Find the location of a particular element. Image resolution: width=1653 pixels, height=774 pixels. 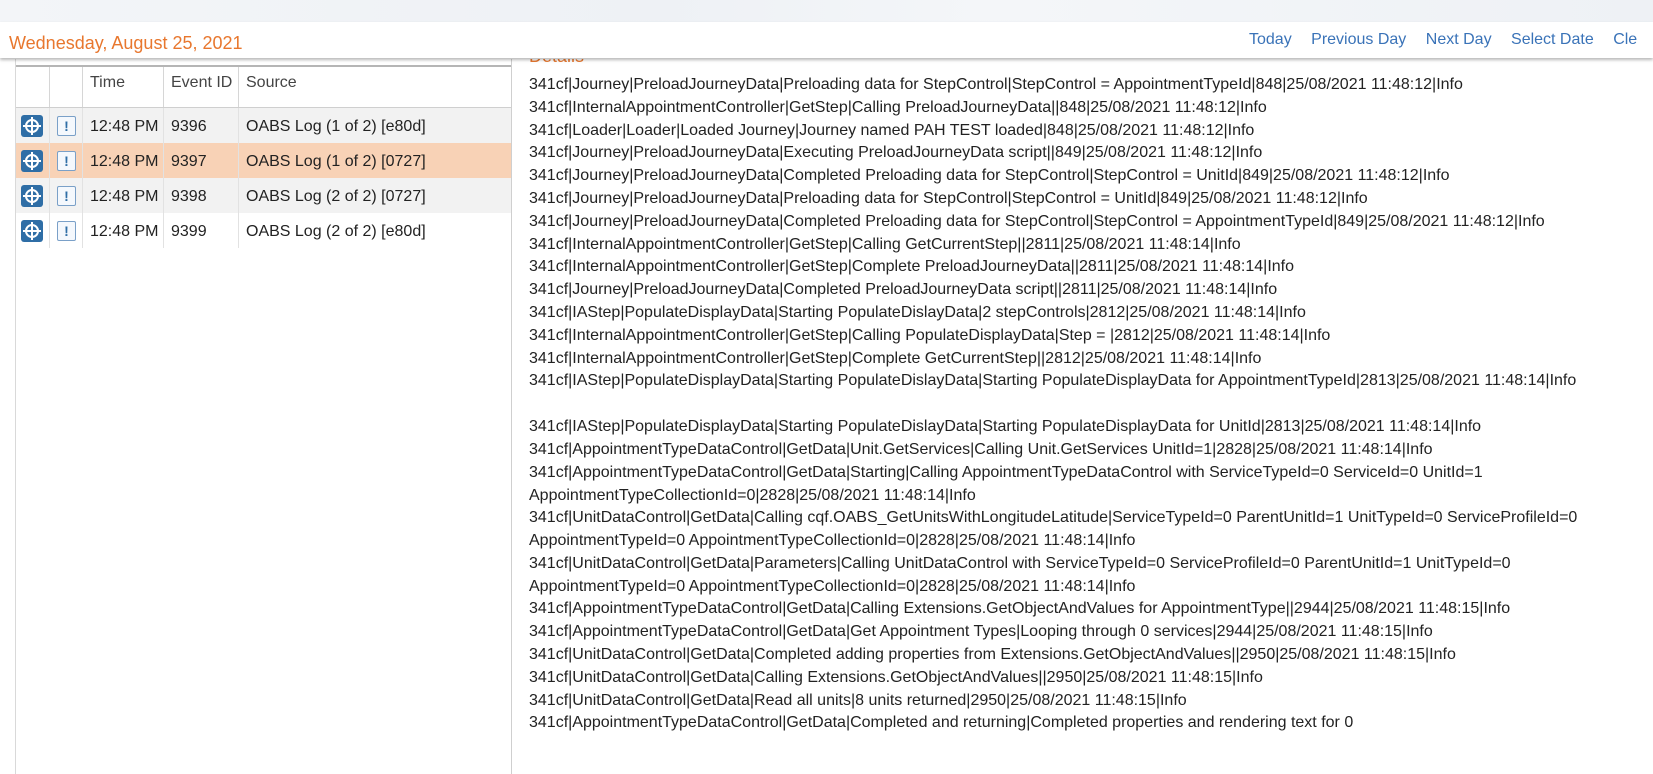

window-top-strip is located at coordinates (826, 11).